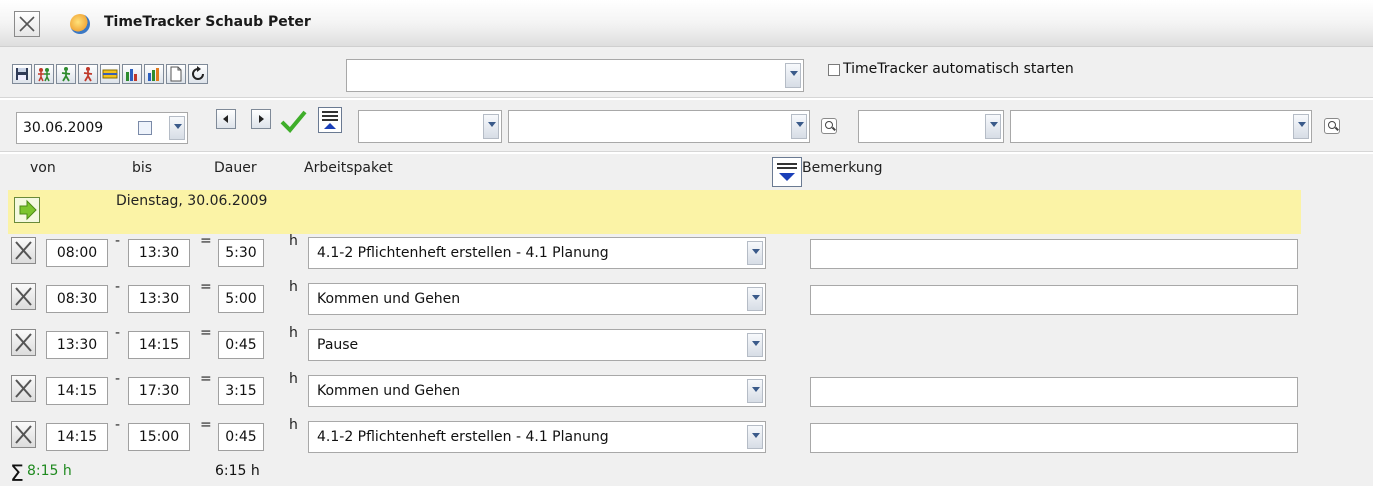  I want to click on close-icon, so click(27, 24).